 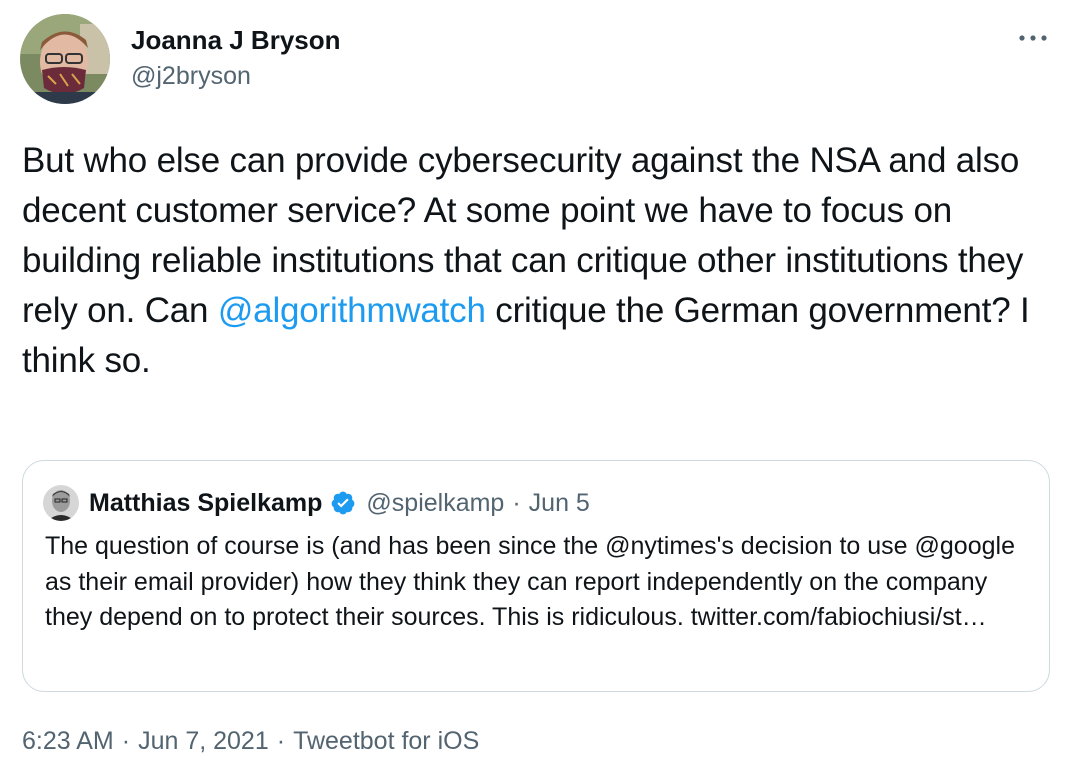 What do you see at coordinates (236, 40) in the screenshot?
I see `author-name: Joanna J Bryson` at bounding box center [236, 40].